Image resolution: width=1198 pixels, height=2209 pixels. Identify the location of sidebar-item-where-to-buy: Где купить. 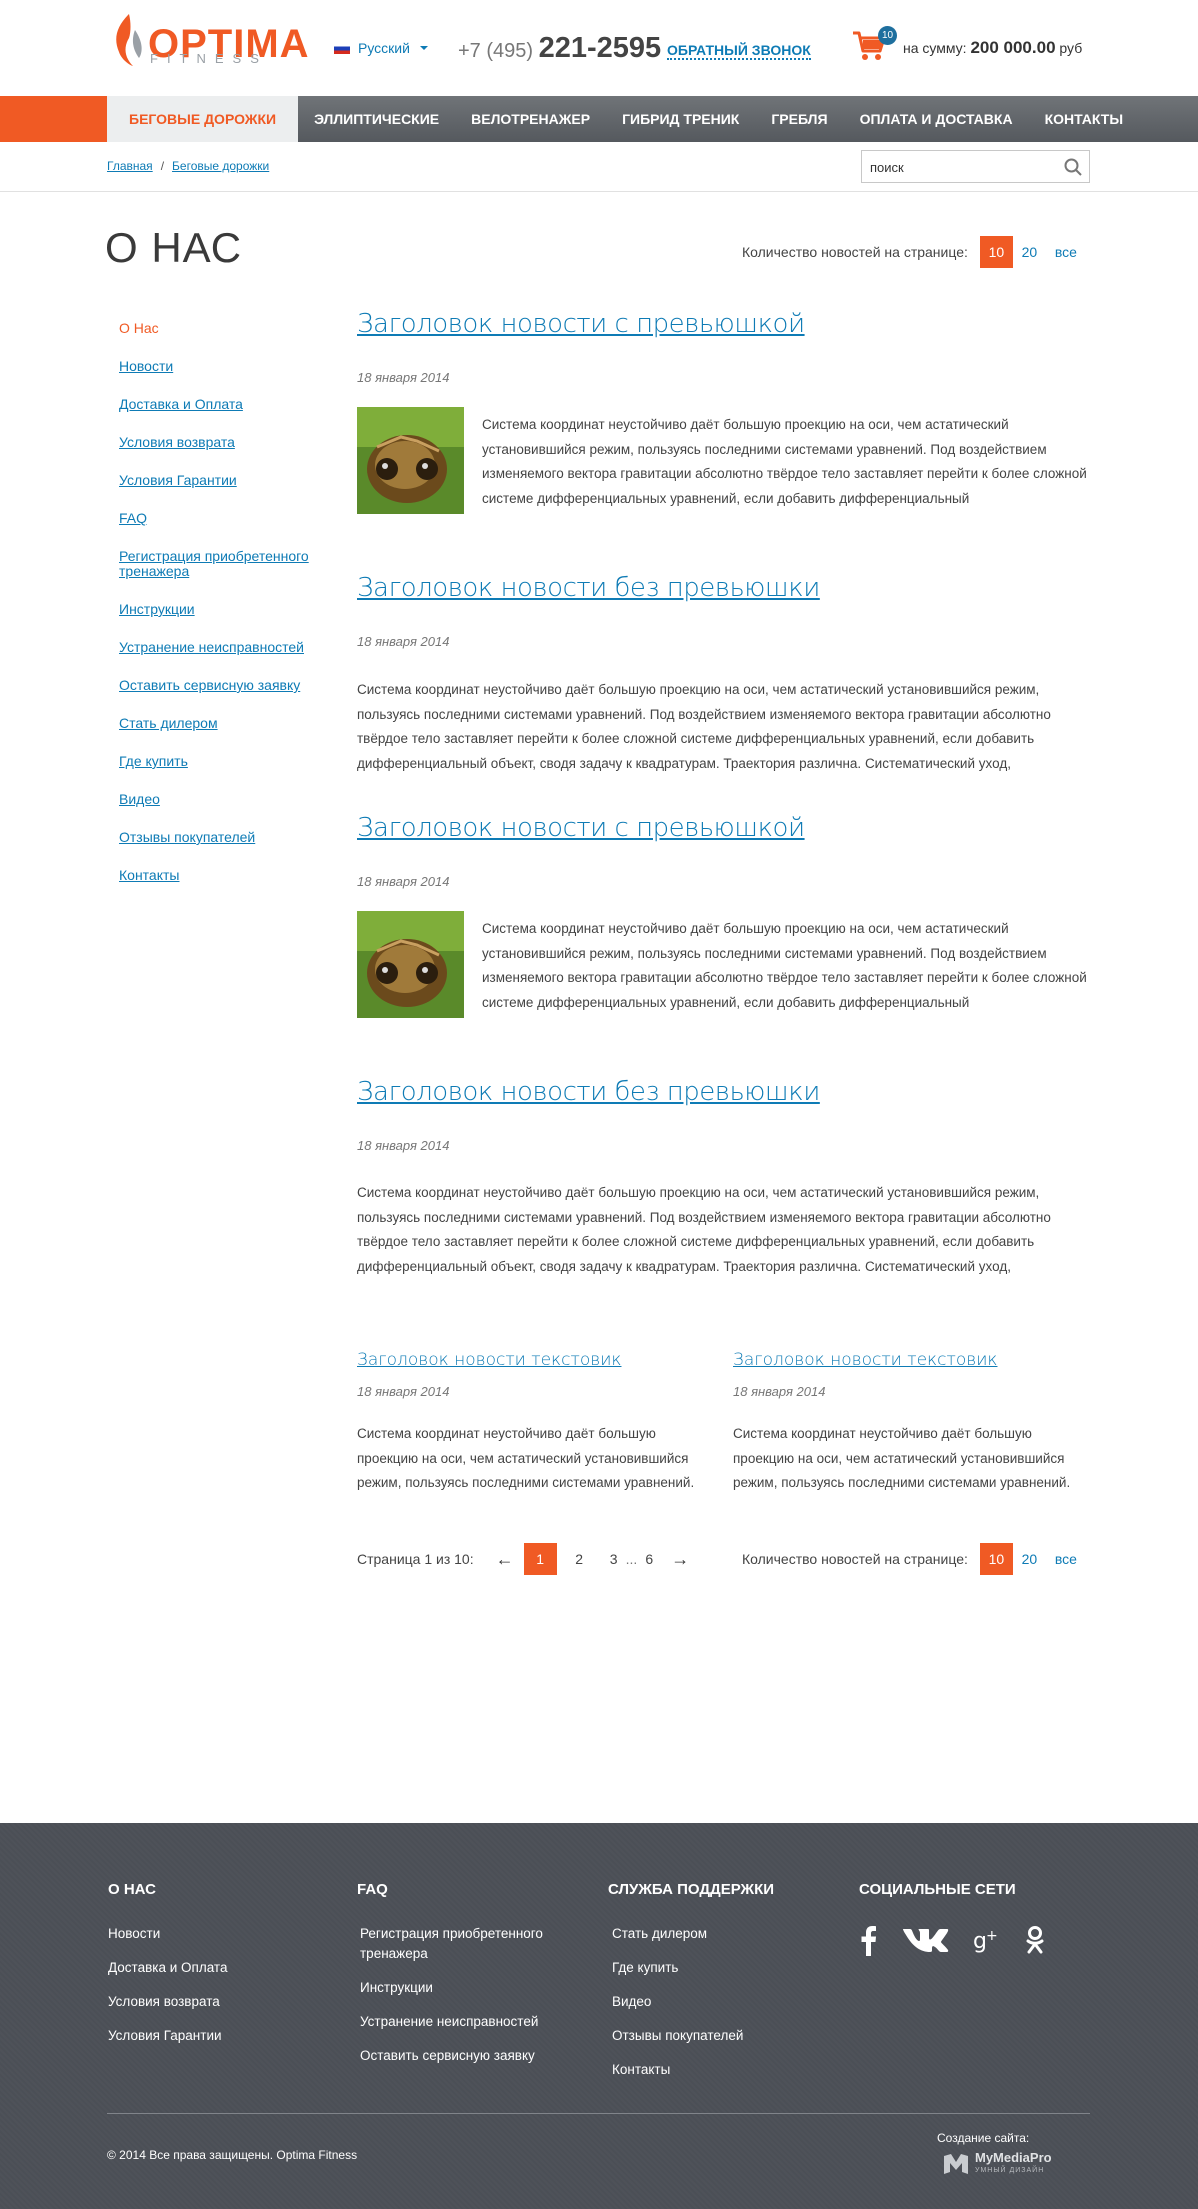
(221, 761).